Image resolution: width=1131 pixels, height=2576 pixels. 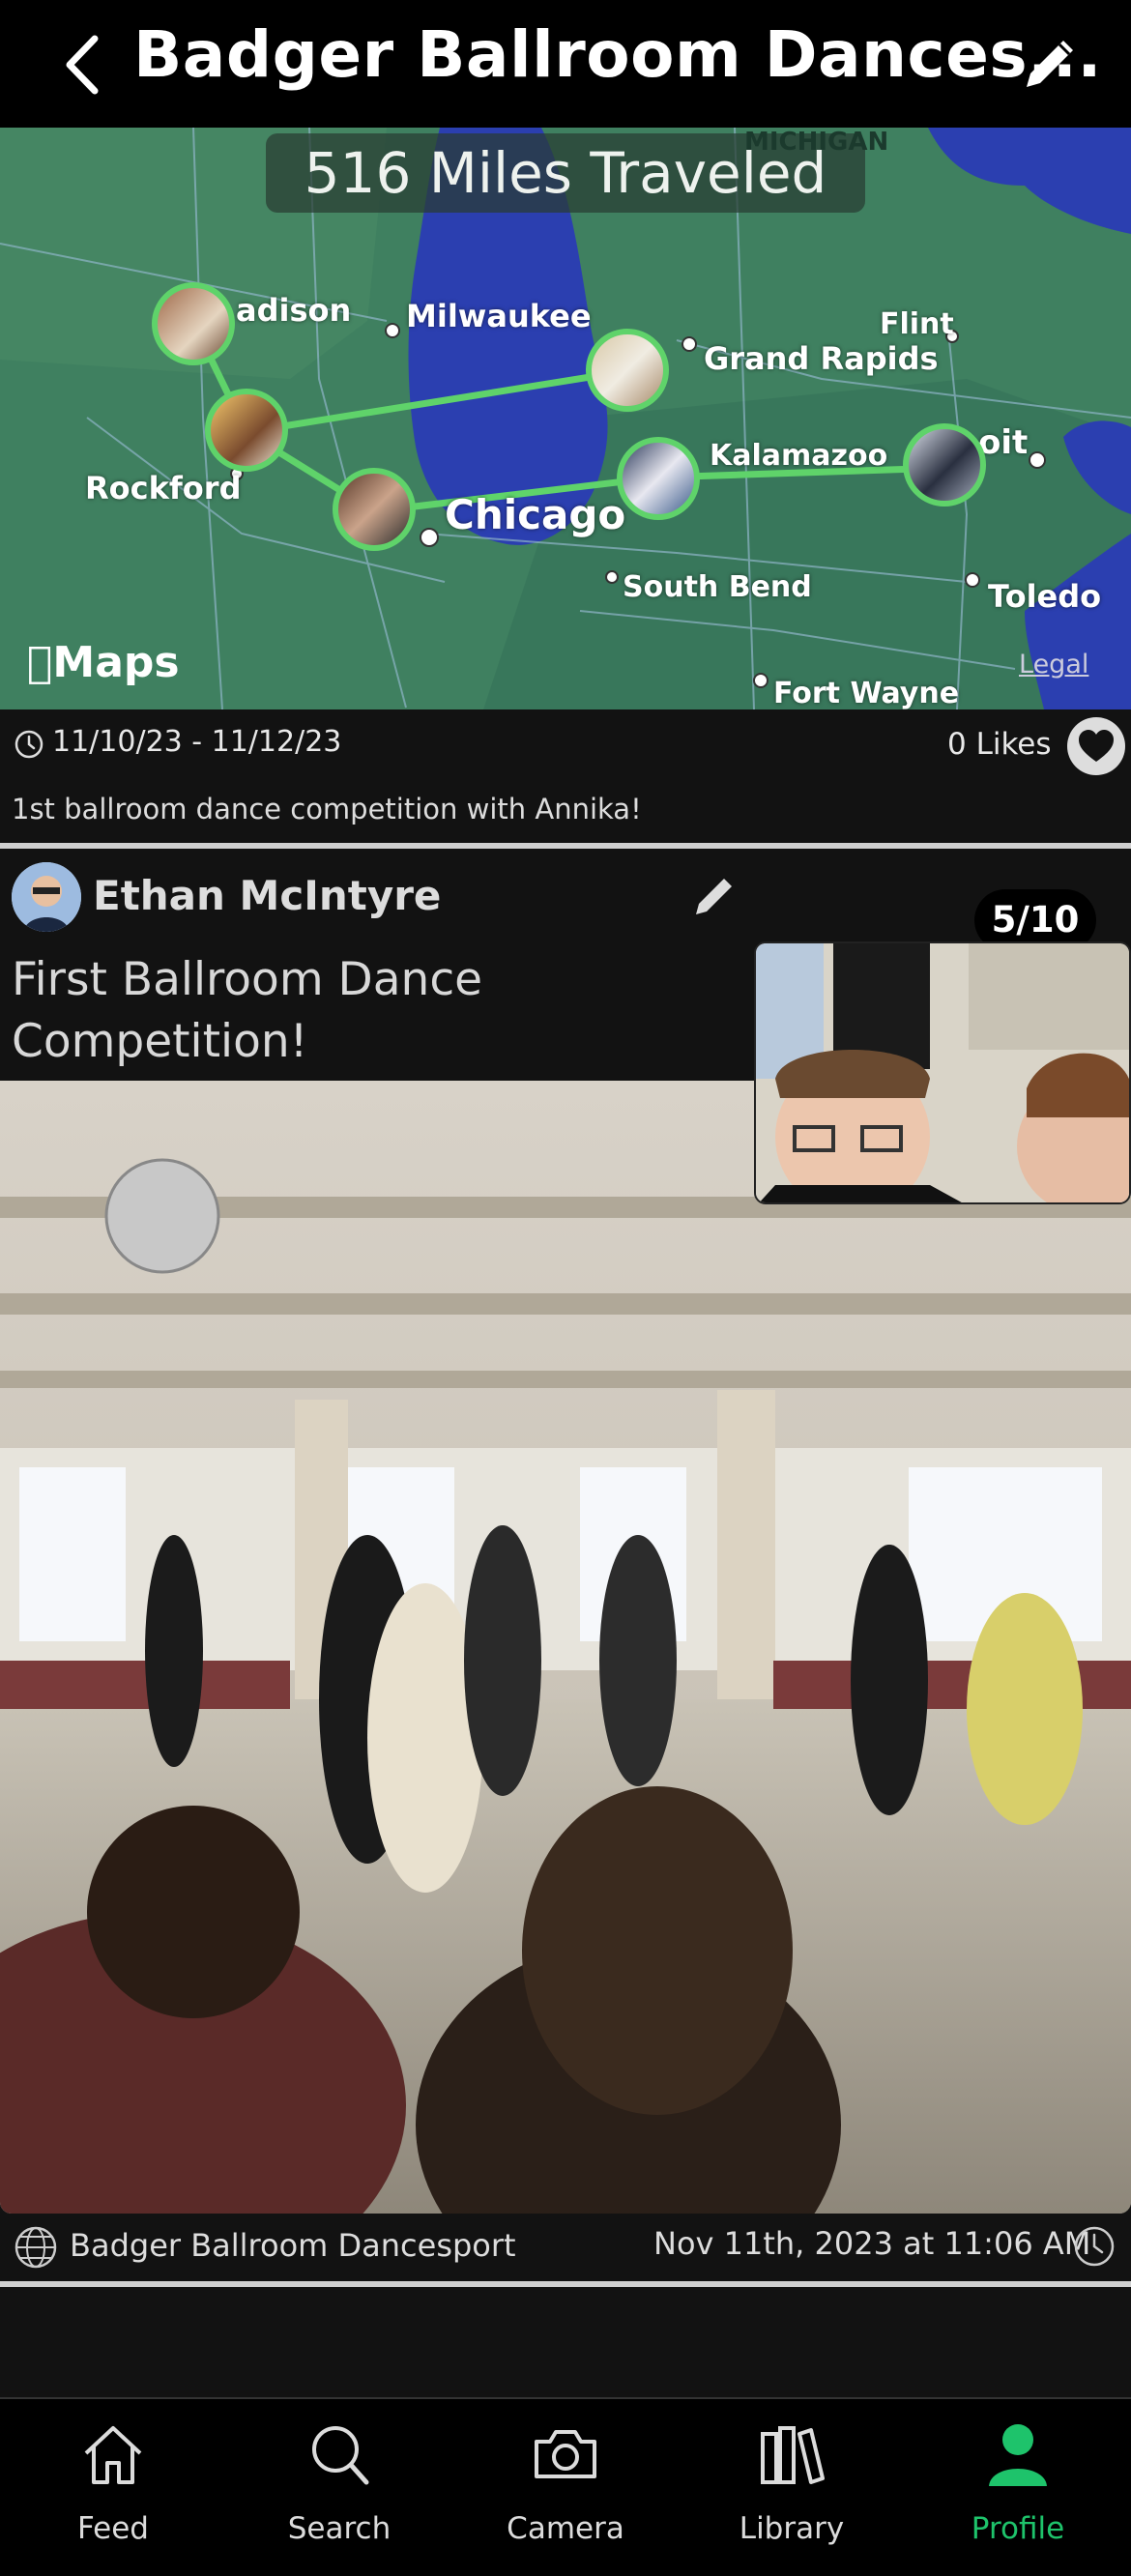 I want to click on tab-camera-label: Camera, so click(x=565, y=2528).